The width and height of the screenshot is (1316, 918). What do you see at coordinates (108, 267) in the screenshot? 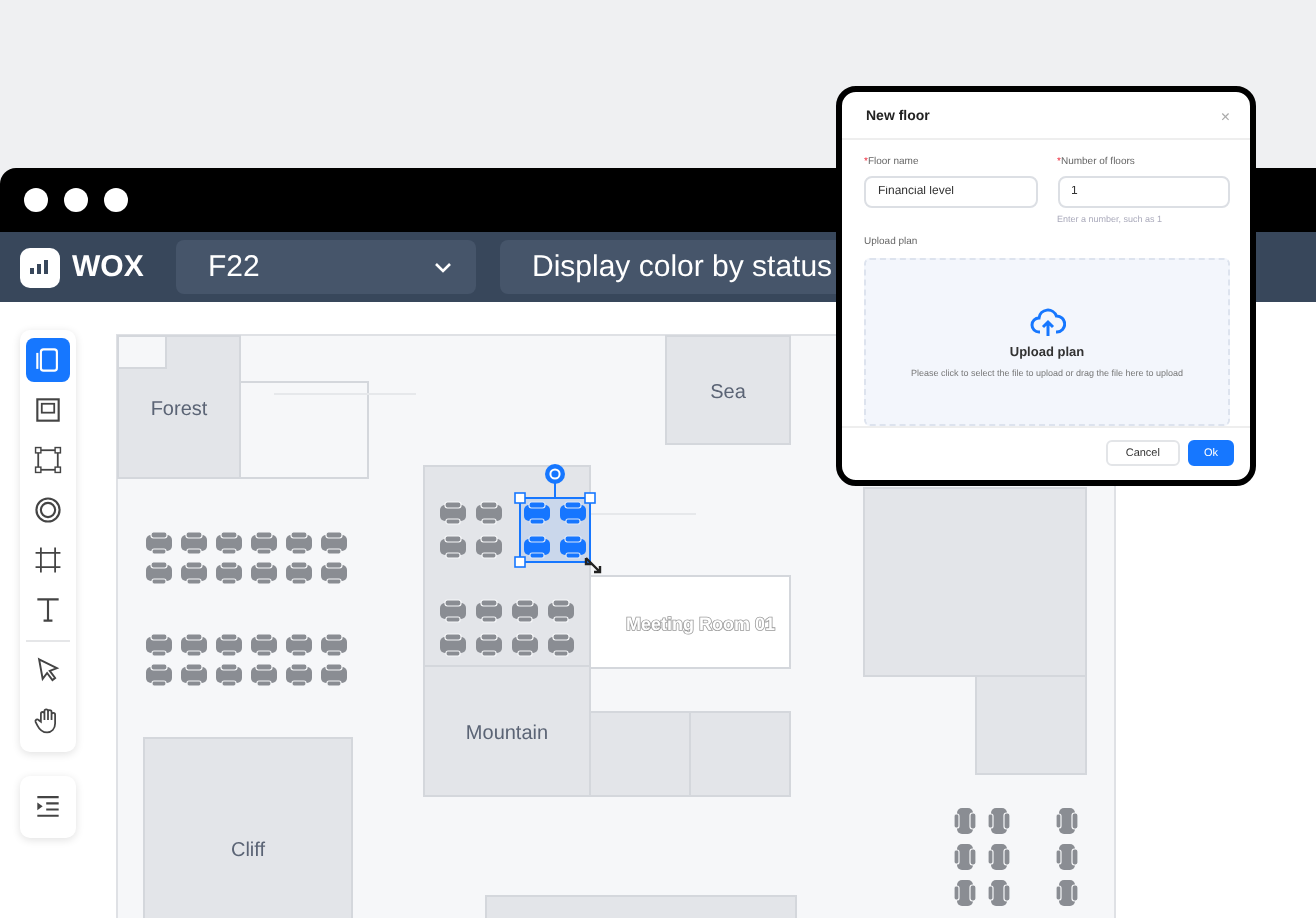
I see `logo-text: WOX` at bounding box center [108, 267].